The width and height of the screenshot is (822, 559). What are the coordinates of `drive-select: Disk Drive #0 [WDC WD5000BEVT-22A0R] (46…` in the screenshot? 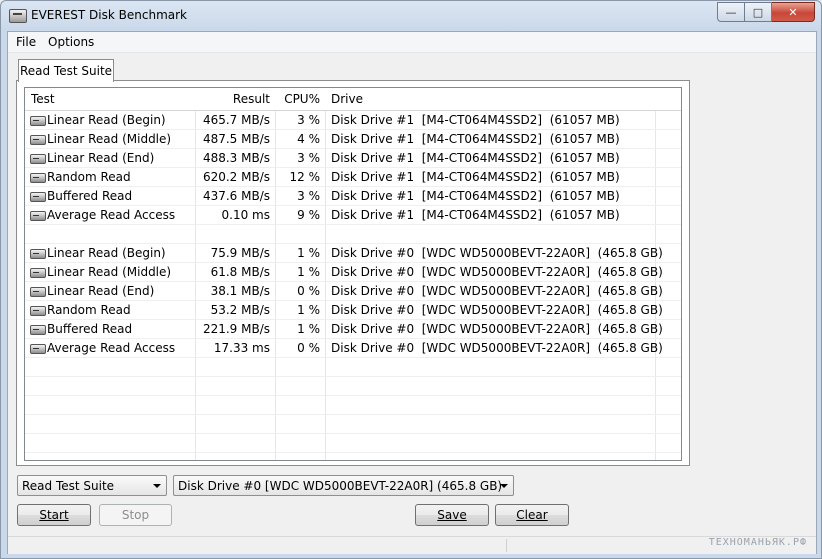 It's located at (343, 485).